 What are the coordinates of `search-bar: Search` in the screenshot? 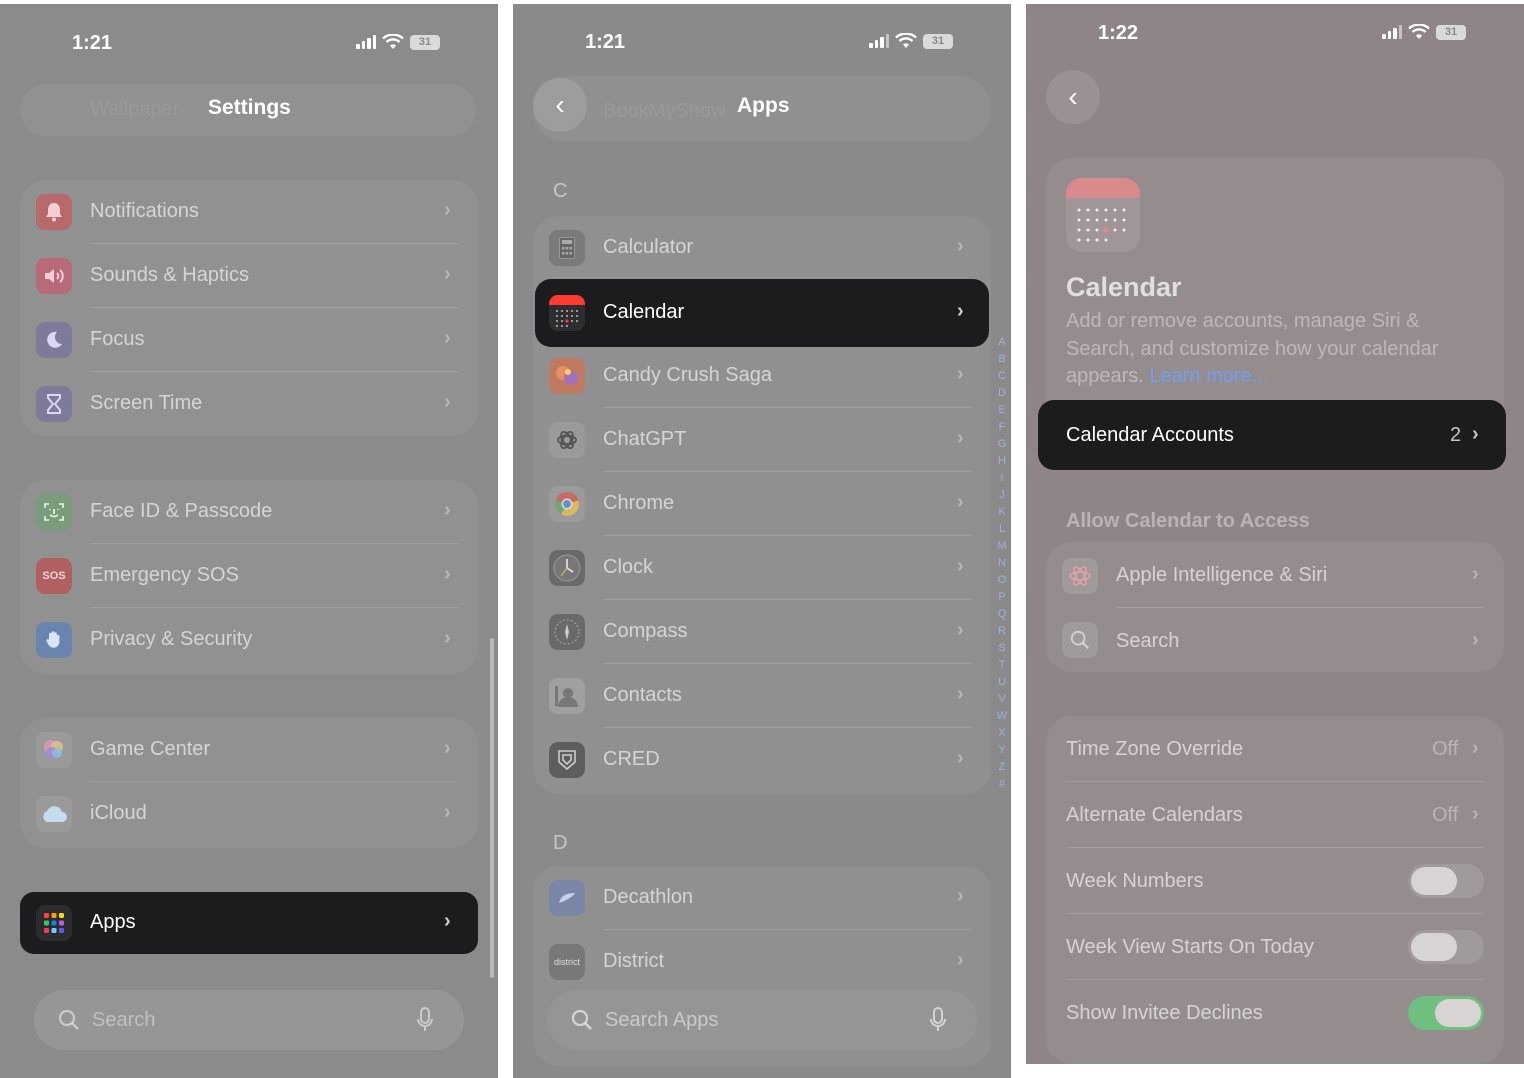 It's located at (249, 1020).